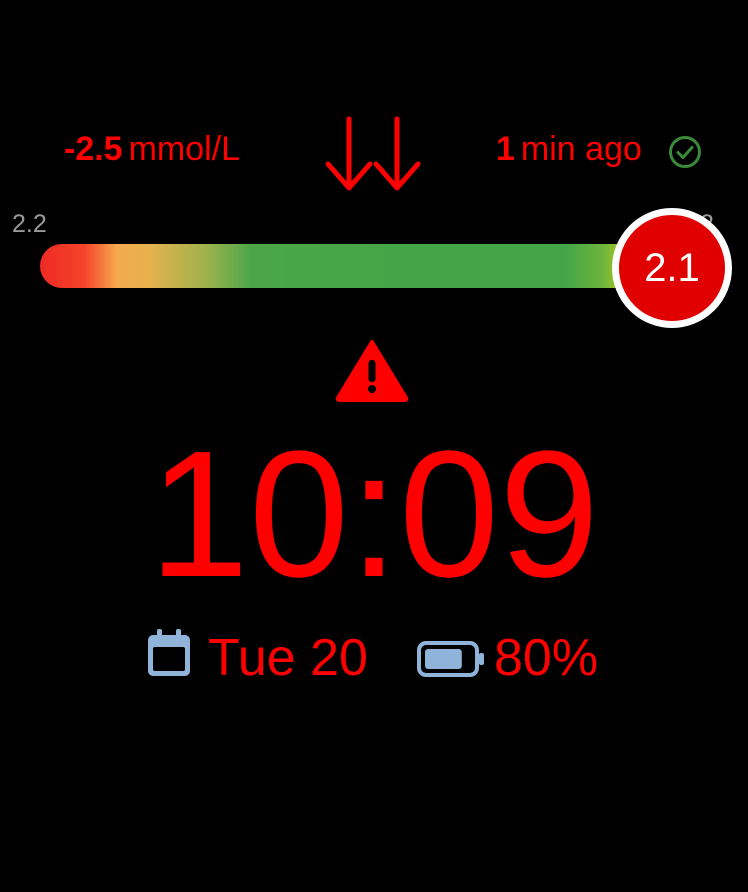 The height and width of the screenshot is (892, 748). I want to click on warning-triangle-icon, so click(372, 371).